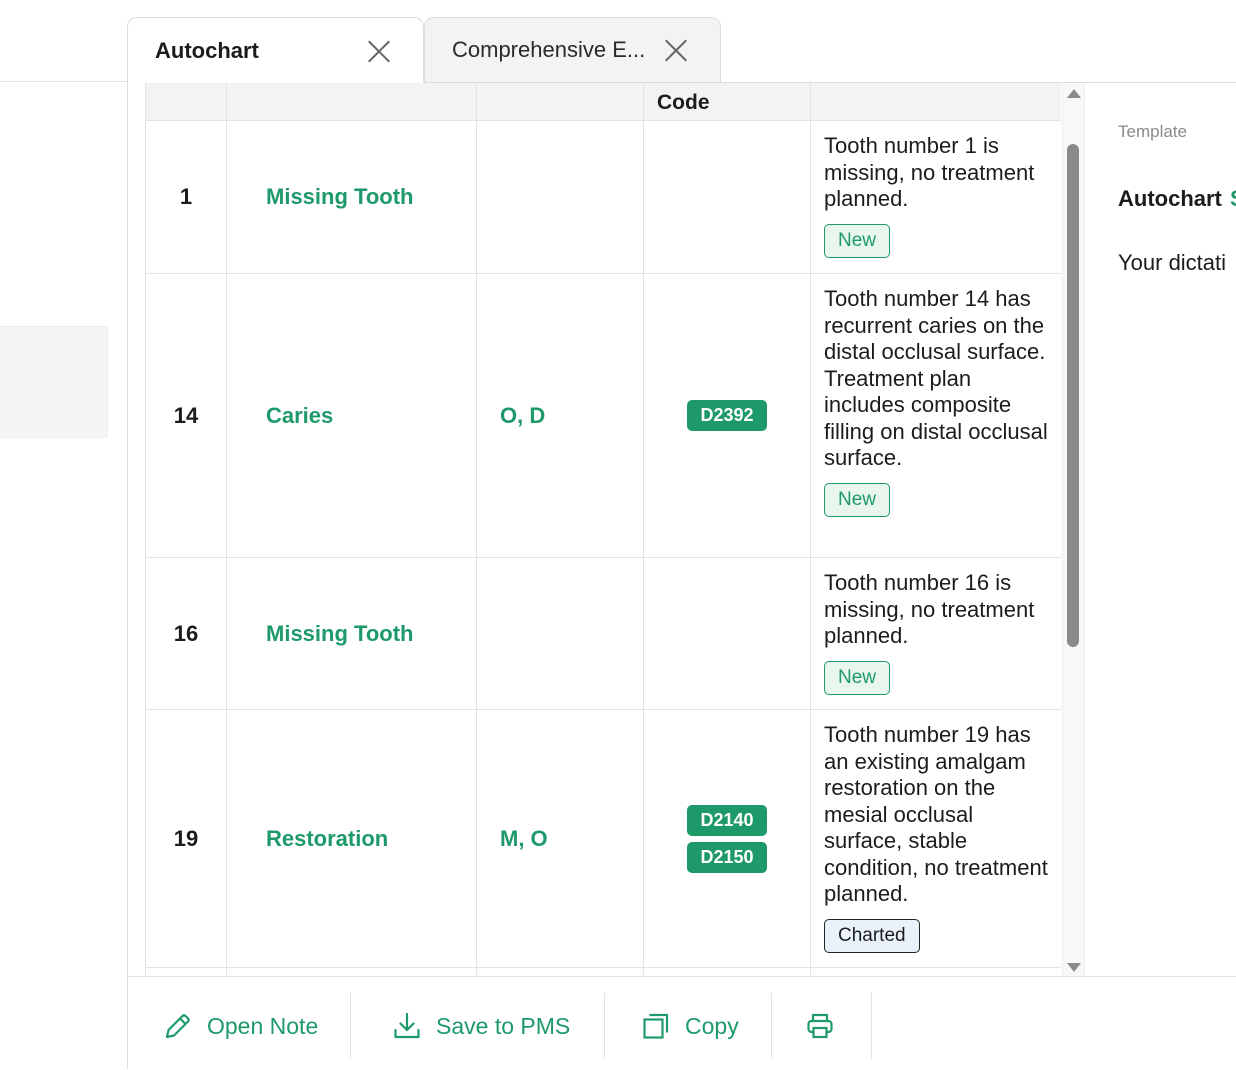  Describe the element at coordinates (872, 935) in the screenshot. I see `status-badge: Charted` at that location.